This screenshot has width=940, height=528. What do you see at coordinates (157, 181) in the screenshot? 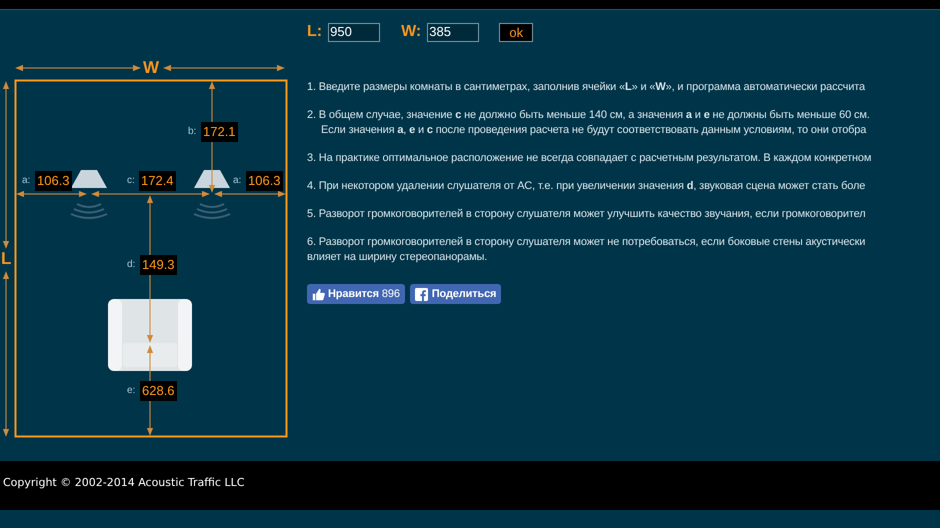
I see `measurement-value: 172.4` at bounding box center [157, 181].